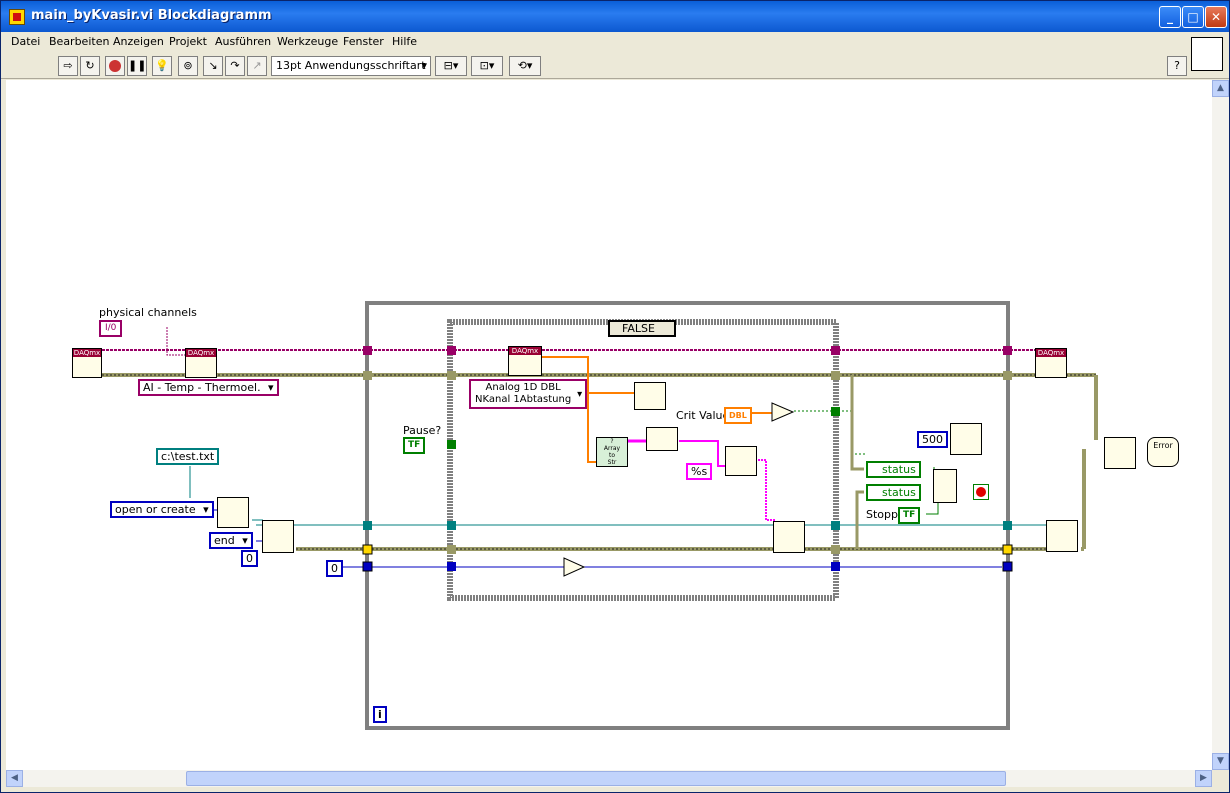 The width and height of the screenshot is (1230, 793). What do you see at coordinates (307, 41) in the screenshot?
I see `menu-werkzeuge: Werkzeuge` at bounding box center [307, 41].